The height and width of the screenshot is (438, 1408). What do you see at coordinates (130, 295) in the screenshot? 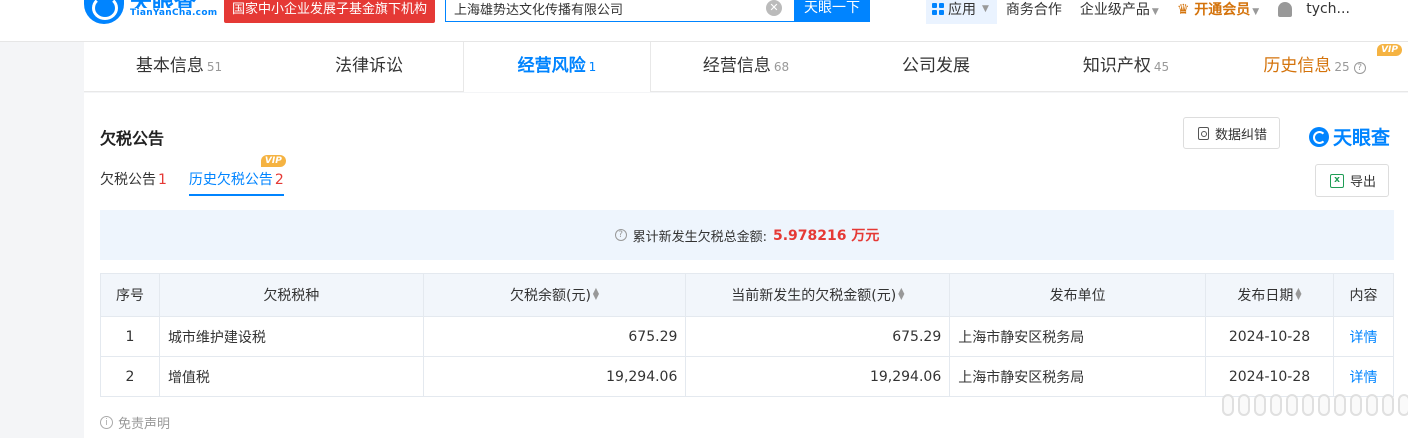
I see `col-index: 序号` at bounding box center [130, 295].